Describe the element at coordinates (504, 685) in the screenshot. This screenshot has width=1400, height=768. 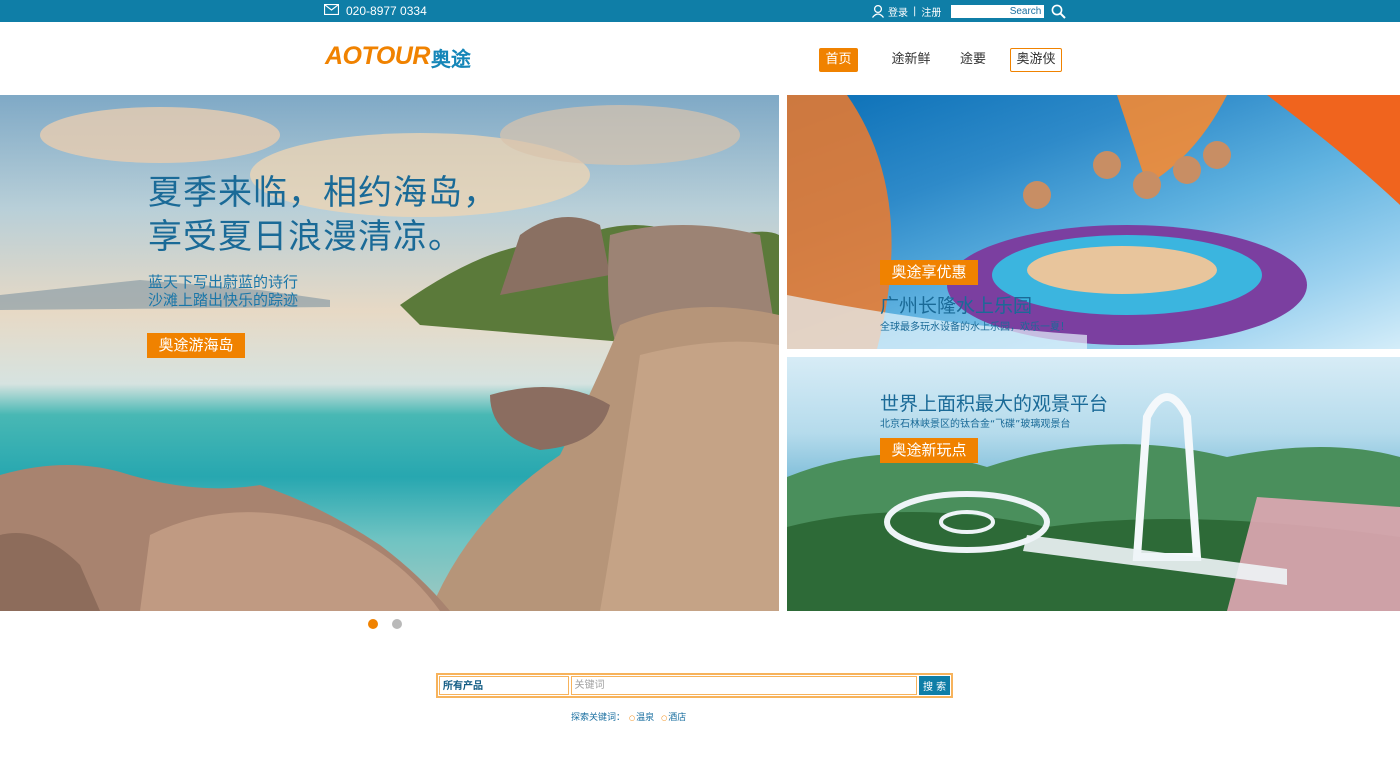
I see `category-select: 所有产品` at that location.